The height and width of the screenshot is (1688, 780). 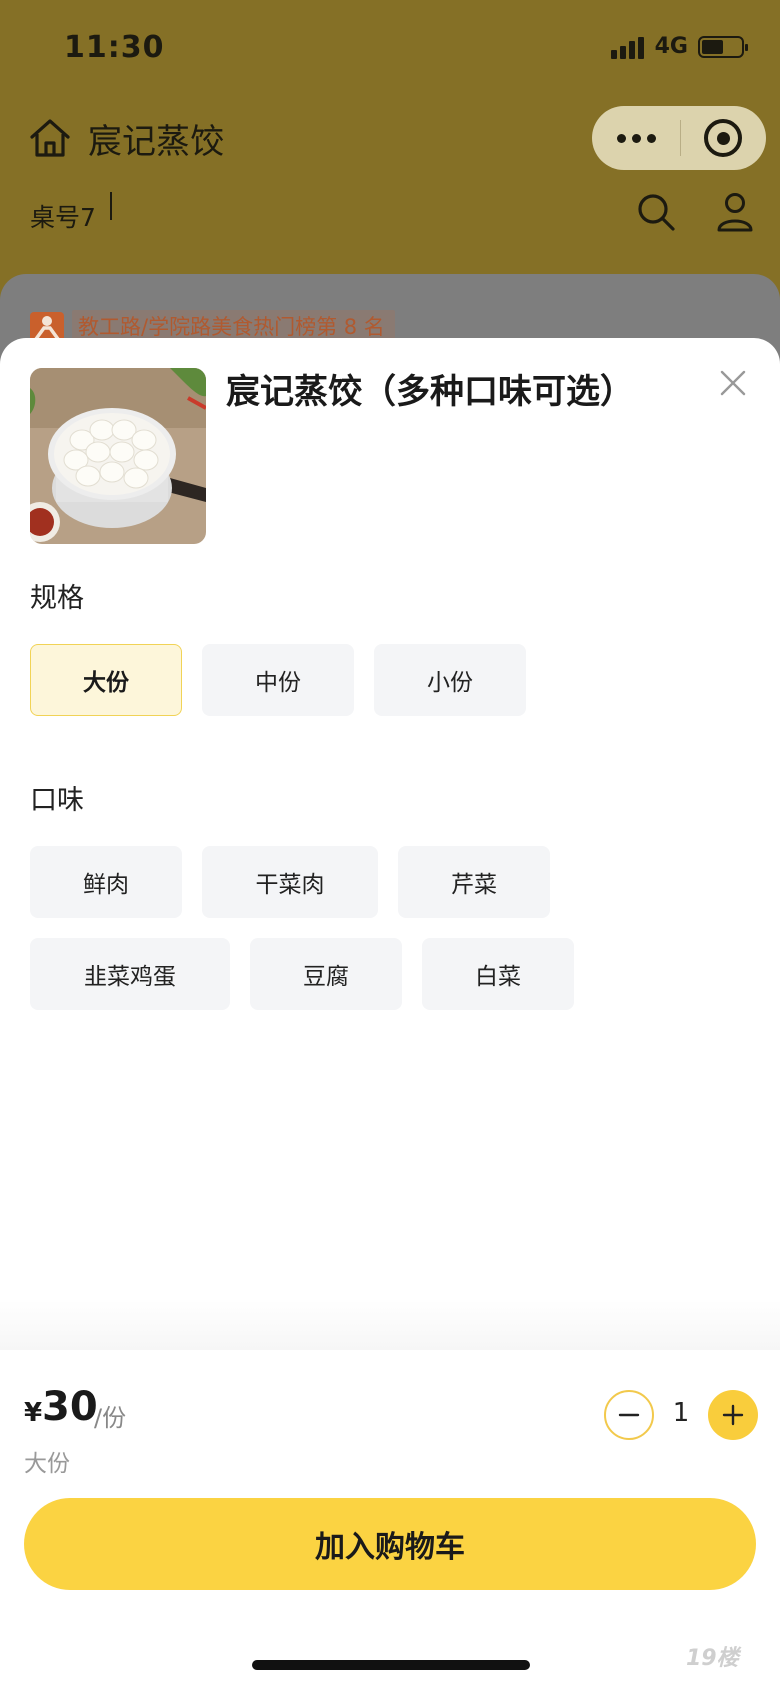 What do you see at coordinates (723, 46) in the screenshot?
I see `battery-icon` at bounding box center [723, 46].